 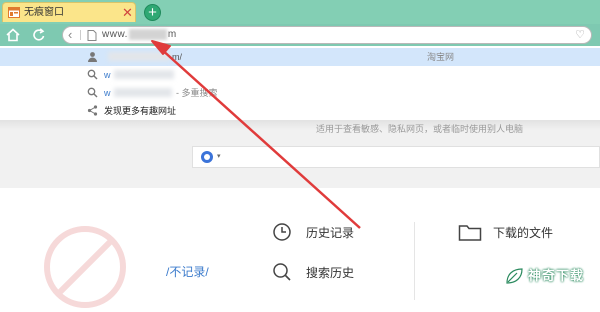 What do you see at coordinates (44, 12) in the screenshot?
I see `tab-title: 无痕窗口` at bounding box center [44, 12].